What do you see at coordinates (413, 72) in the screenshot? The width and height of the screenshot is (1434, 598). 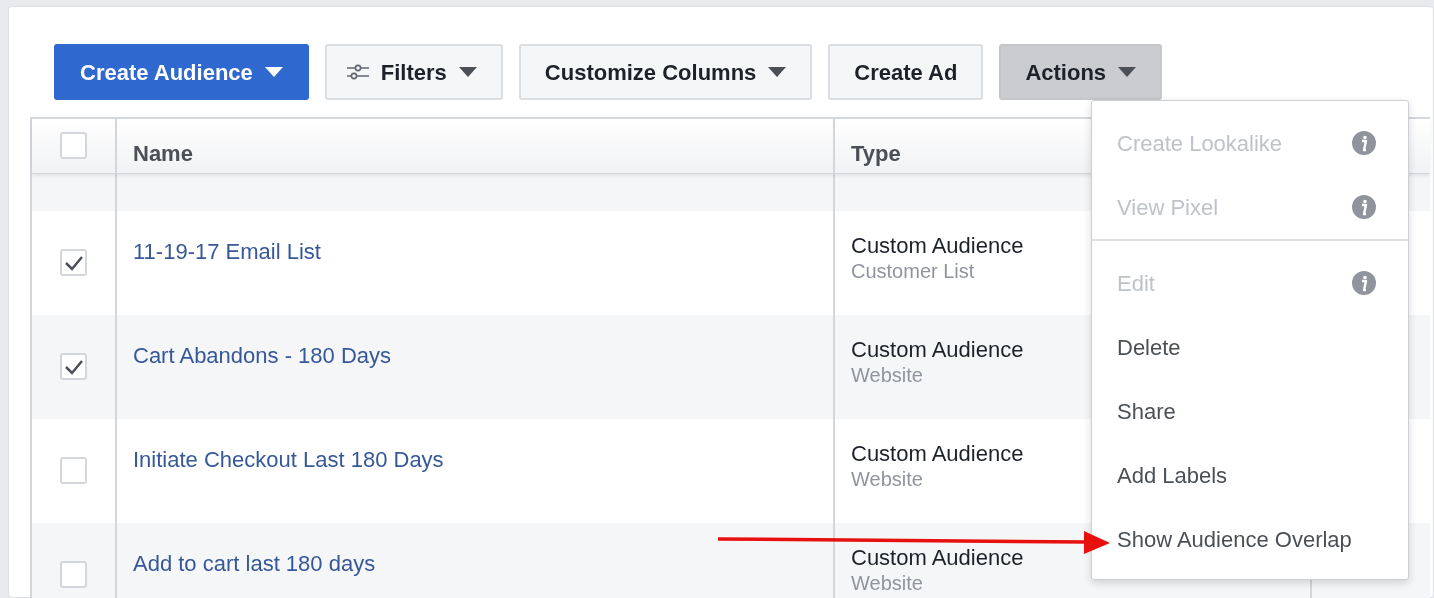 I see `toolbar-button: Filters` at bounding box center [413, 72].